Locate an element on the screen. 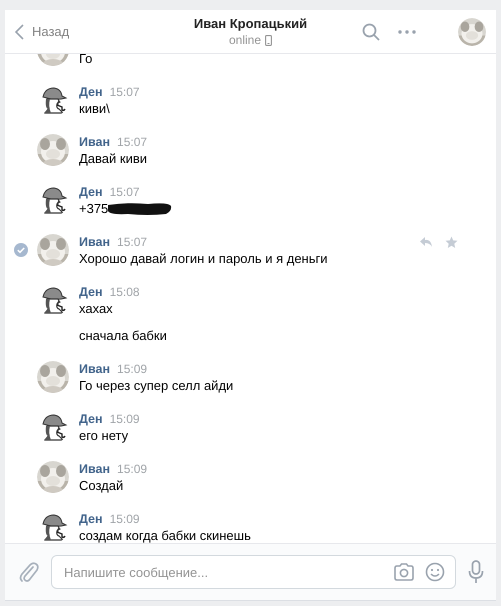 Image resolution: width=501 pixels, height=606 pixels. message-text: его нету is located at coordinates (103, 436).